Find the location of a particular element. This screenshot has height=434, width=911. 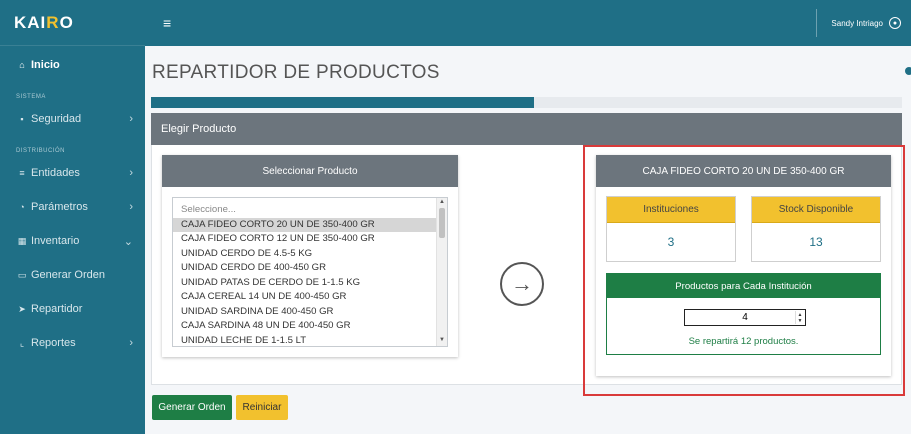

brand-accent: R is located at coordinates (53, 22).